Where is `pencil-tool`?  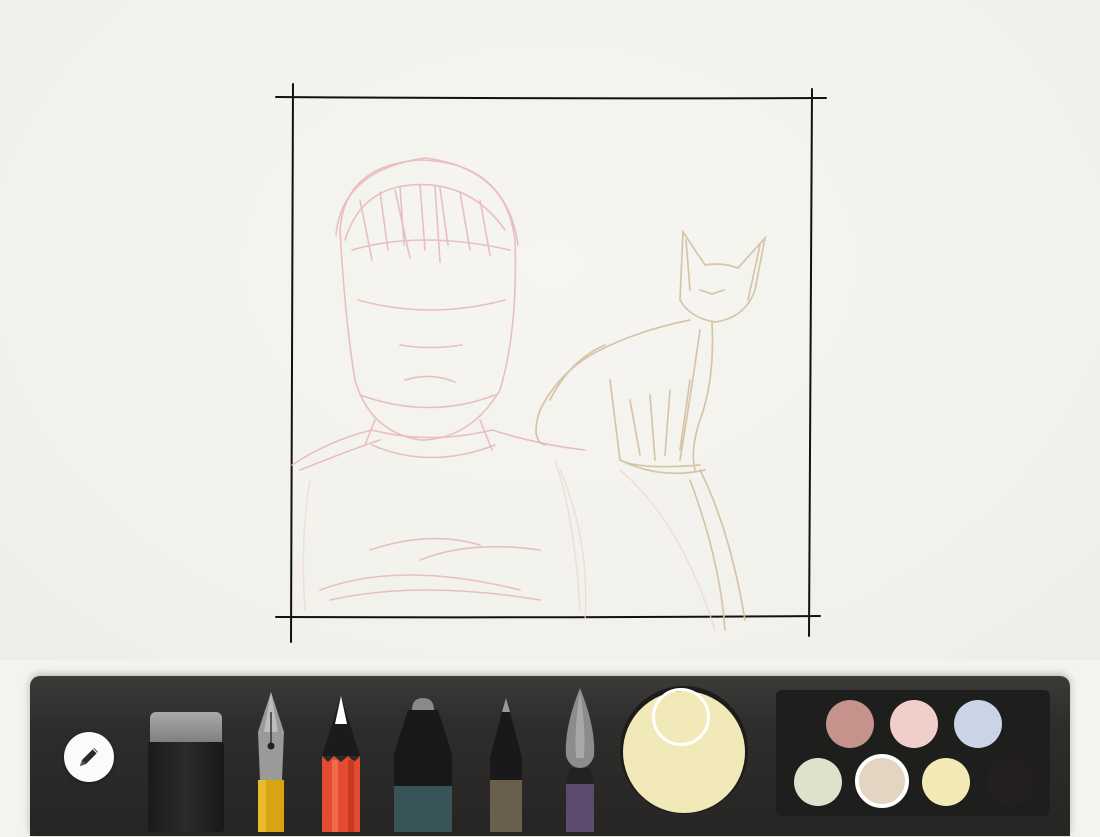
pencil-tool is located at coordinates (341, 764).